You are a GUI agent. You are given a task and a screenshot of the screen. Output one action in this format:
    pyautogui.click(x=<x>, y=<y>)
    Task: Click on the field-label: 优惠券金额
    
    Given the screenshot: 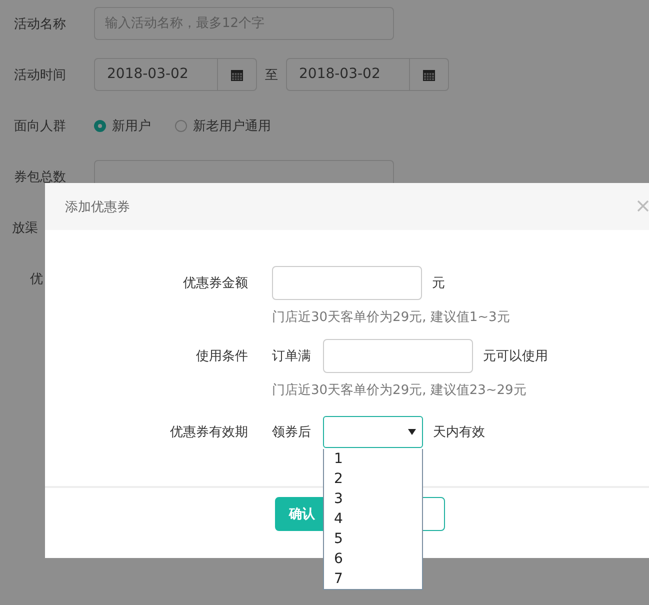 What is the action you would take?
    pyautogui.click(x=215, y=283)
    